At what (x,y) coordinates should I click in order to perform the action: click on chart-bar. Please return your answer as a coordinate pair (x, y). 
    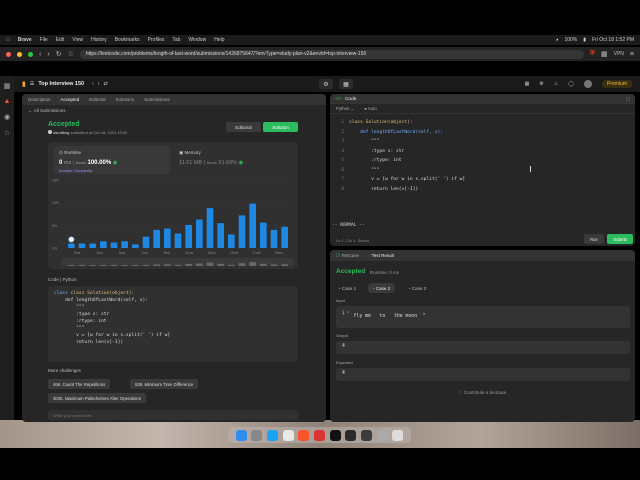
    Looking at the image, I should click on (188, 236).